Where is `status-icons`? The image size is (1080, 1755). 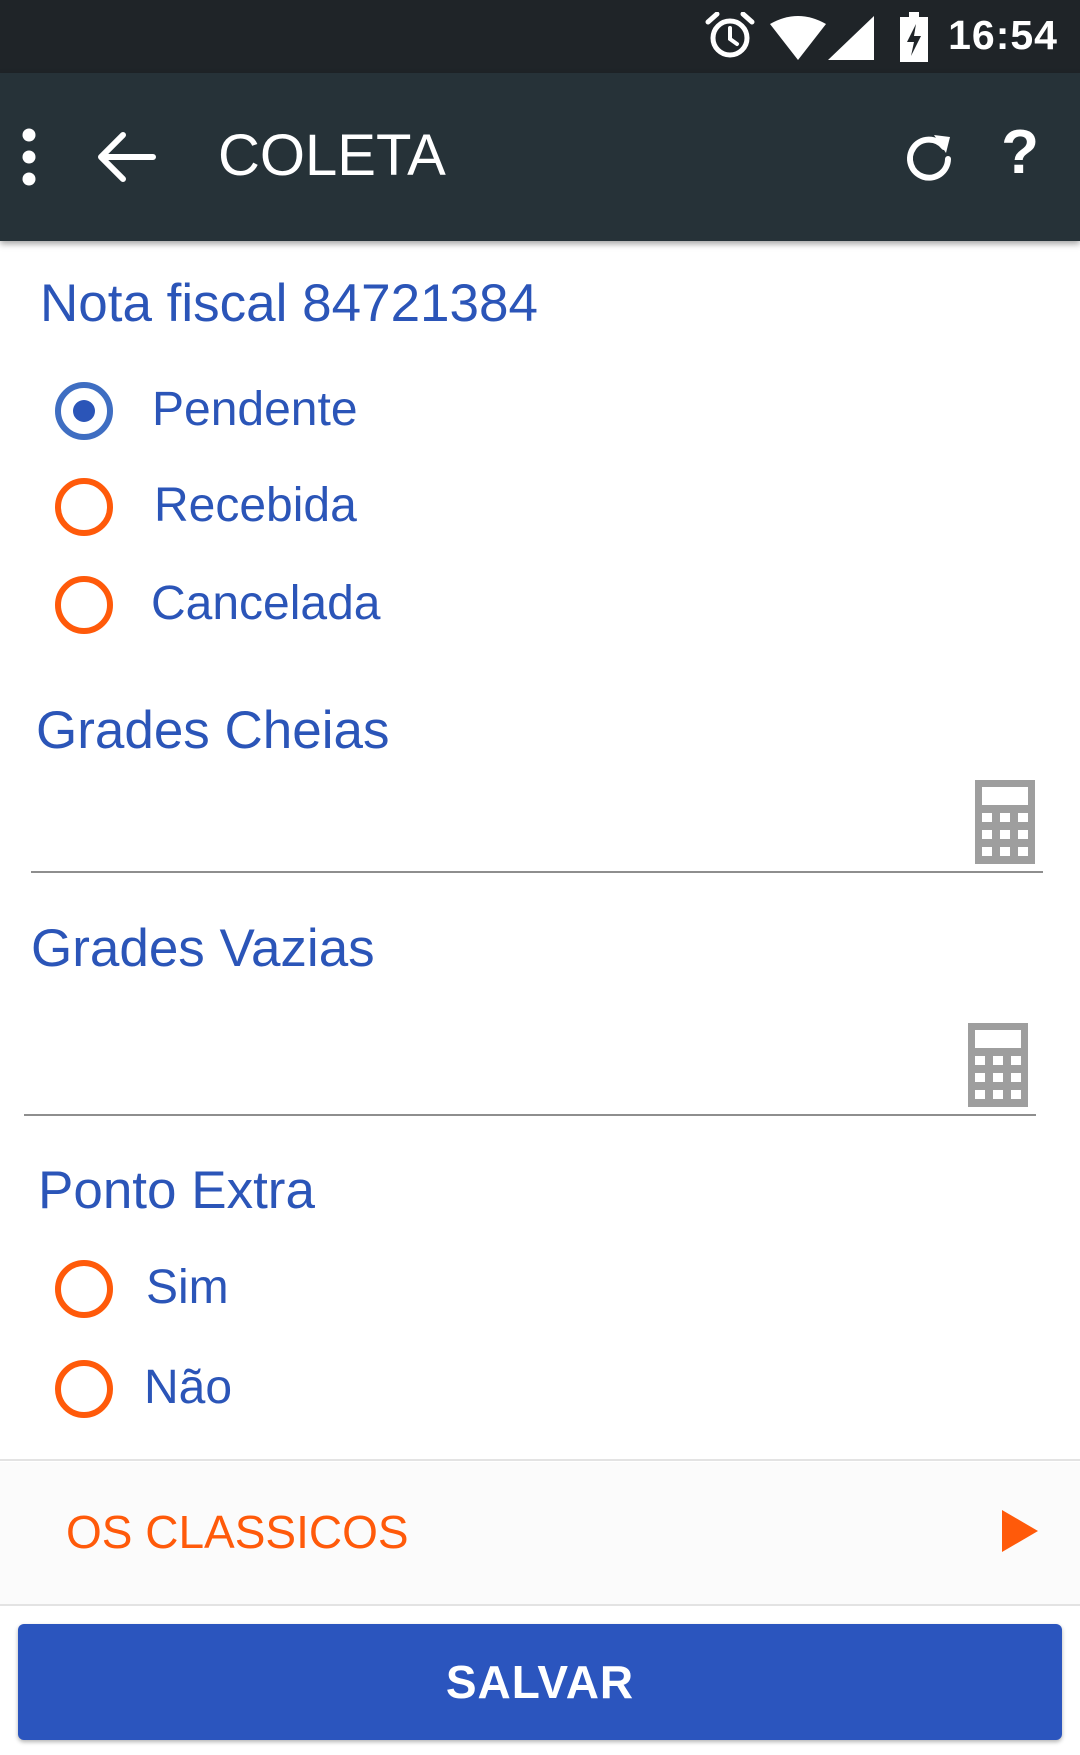
status-icons is located at coordinates (830, 37).